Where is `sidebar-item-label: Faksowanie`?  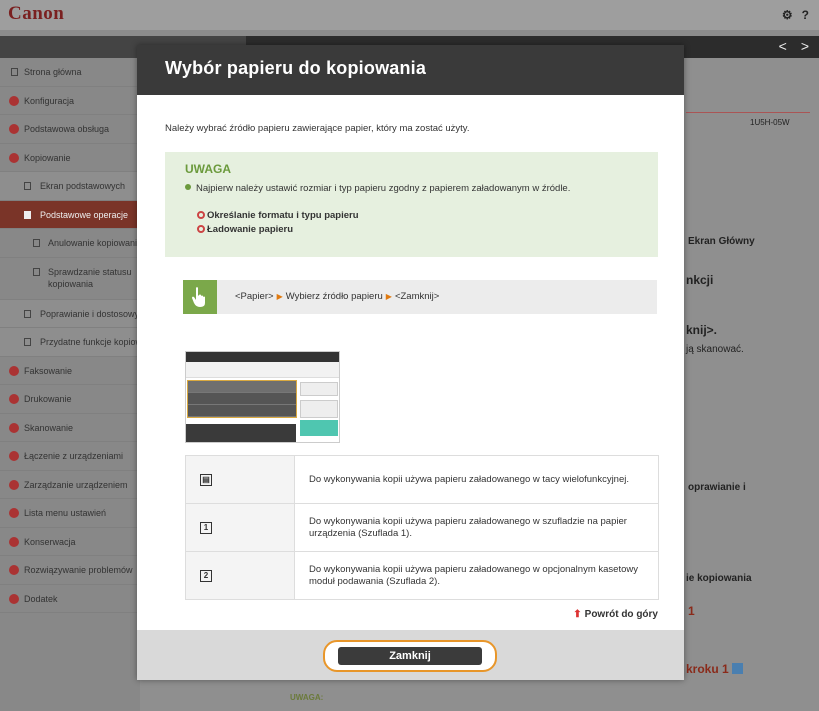
sidebar-item-label: Faksowanie is located at coordinates (48, 370).